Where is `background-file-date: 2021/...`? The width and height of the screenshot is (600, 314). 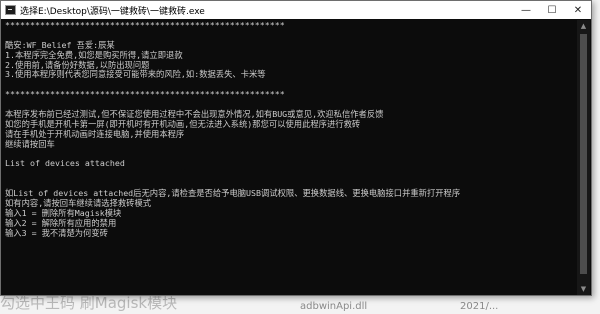 background-file-date: 2021/... is located at coordinates (479, 306).